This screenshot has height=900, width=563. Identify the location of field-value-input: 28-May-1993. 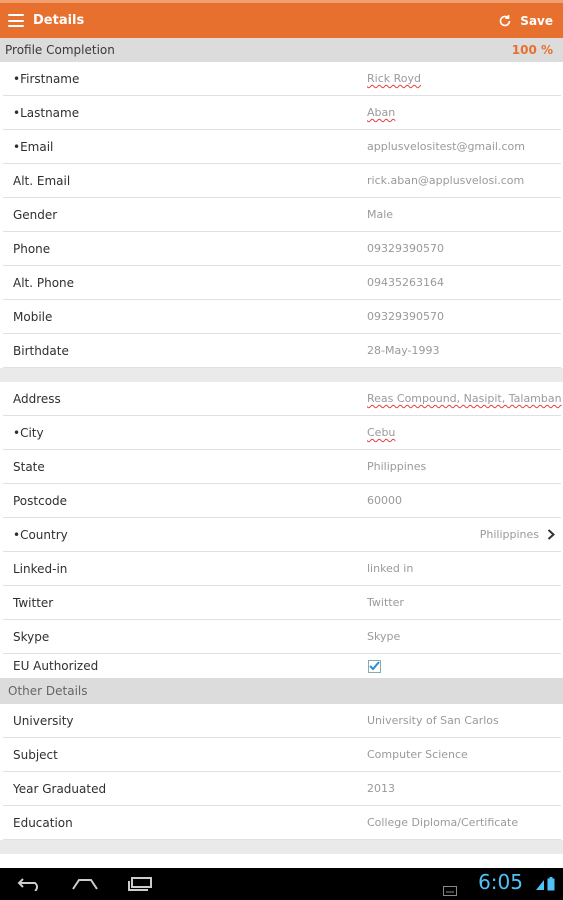
(403, 350).